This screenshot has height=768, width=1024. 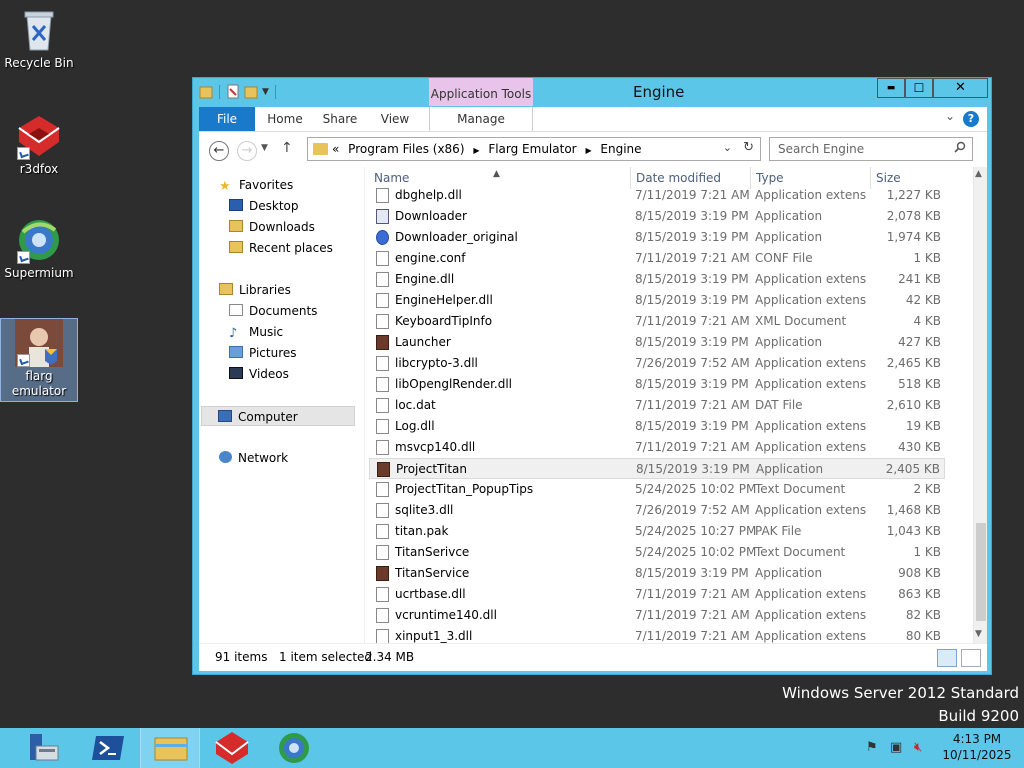 What do you see at coordinates (259, 374) in the screenshot?
I see `nav-videos: Videos` at bounding box center [259, 374].